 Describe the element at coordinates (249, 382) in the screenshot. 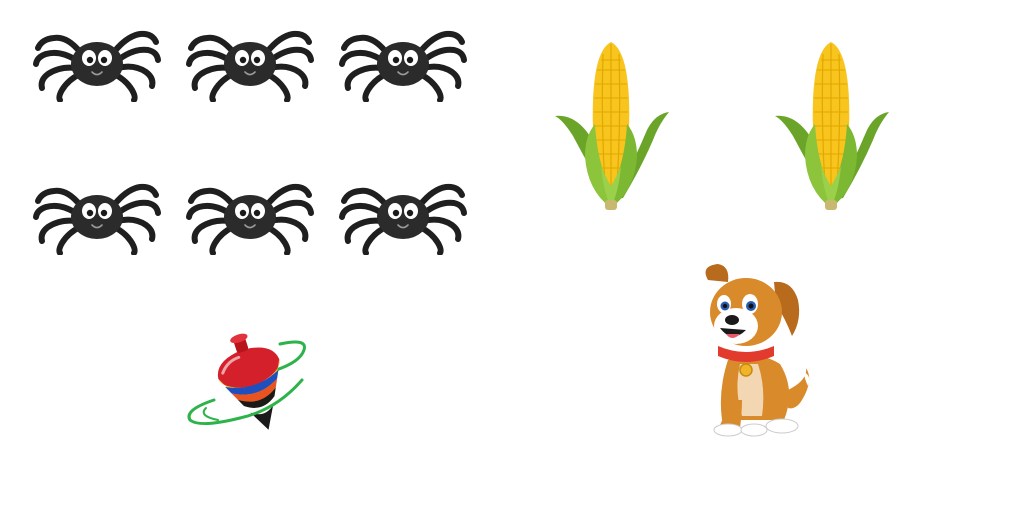

I see `spinning-top-icon` at that location.